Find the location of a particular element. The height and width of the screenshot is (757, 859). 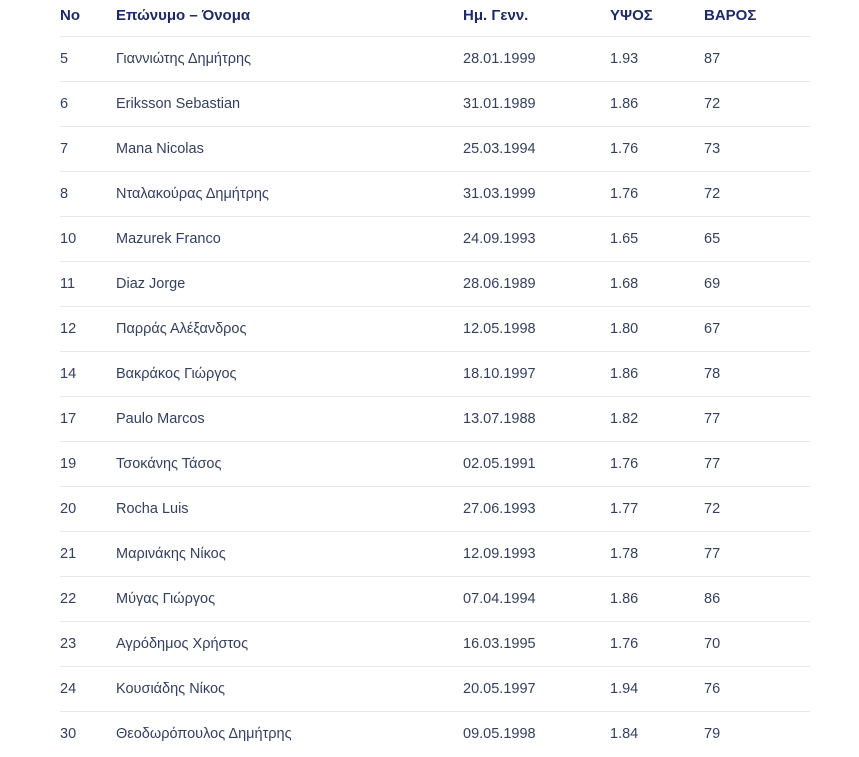

cell-height: 1.65 is located at coordinates (624, 239).